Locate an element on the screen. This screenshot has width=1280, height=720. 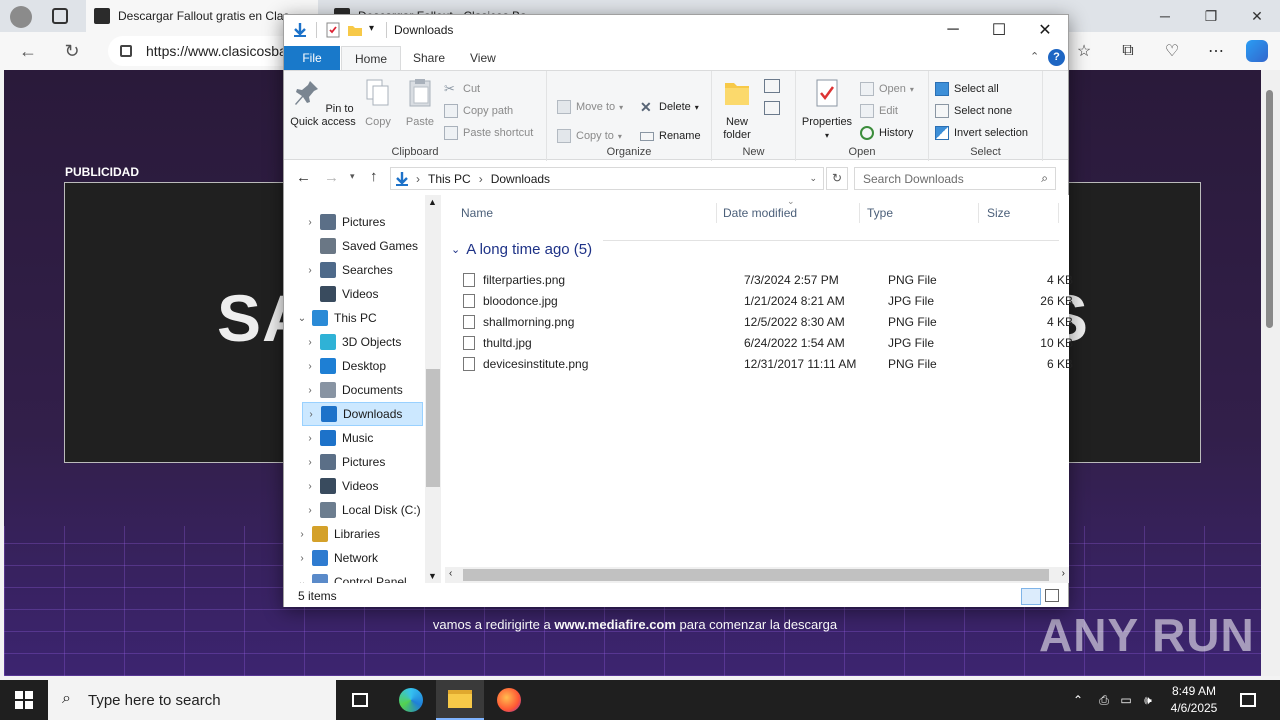
tab-actions-icon is located at coordinates (60, 16).